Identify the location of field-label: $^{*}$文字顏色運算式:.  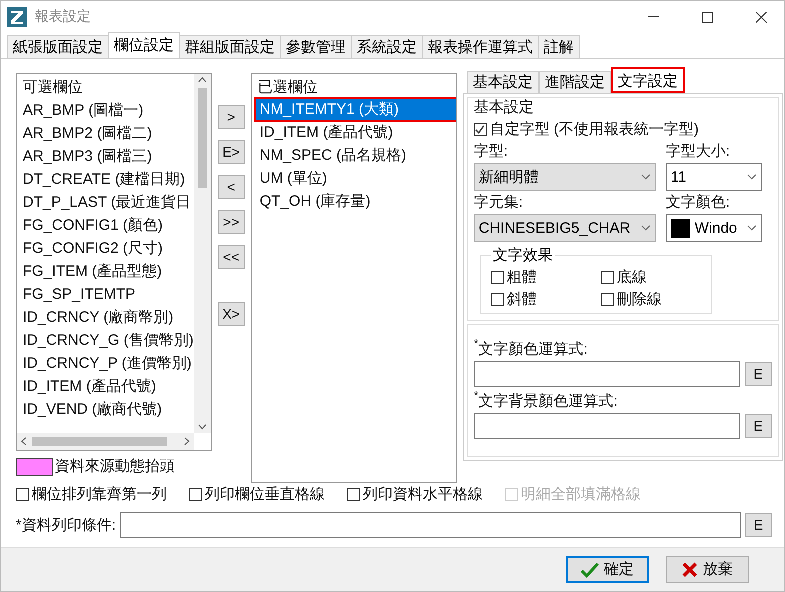
(531, 348).